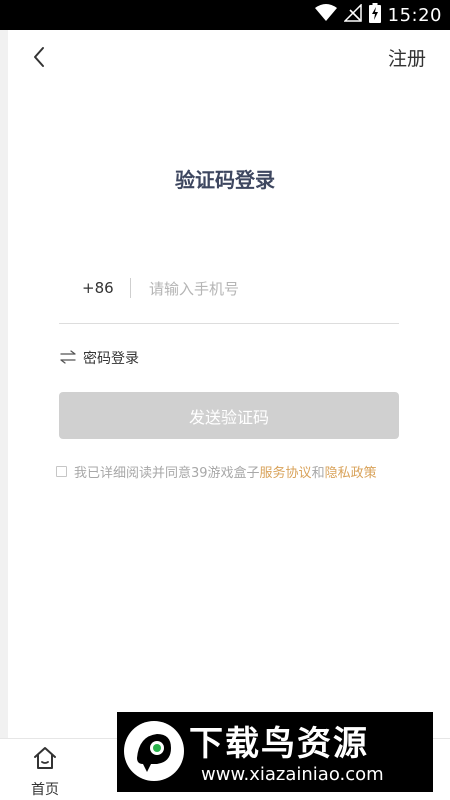  I want to click on phone-row: +86, so click(229, 297).